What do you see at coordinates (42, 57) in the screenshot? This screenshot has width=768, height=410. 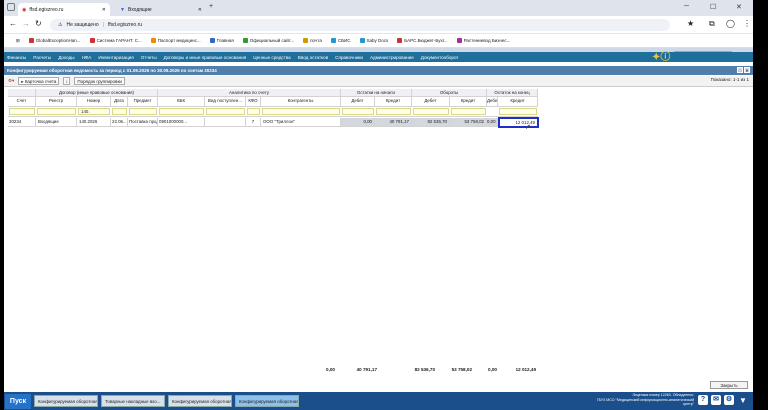 I see `menu-settlements: Расчеты` at bounding box center [42, 57].